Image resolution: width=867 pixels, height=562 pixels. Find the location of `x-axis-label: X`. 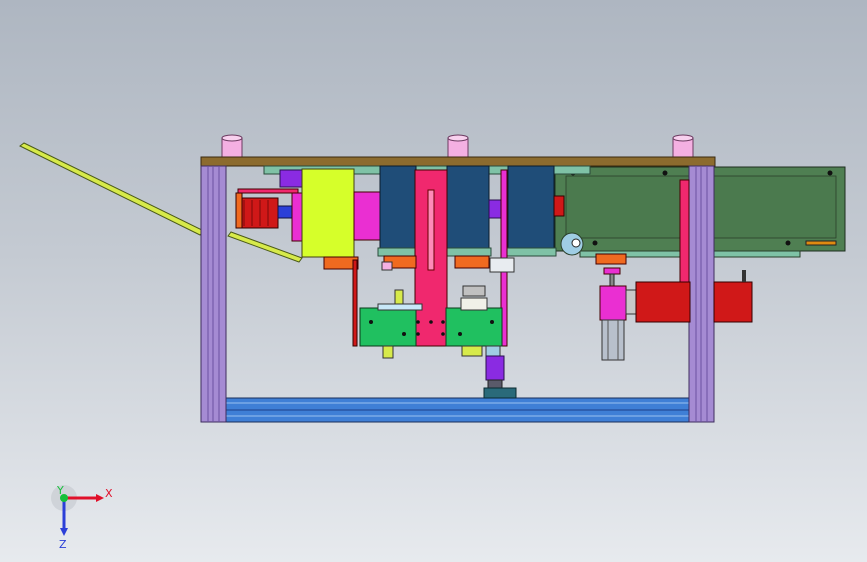

x-axis-label: X is located at coordinates (109, 493).